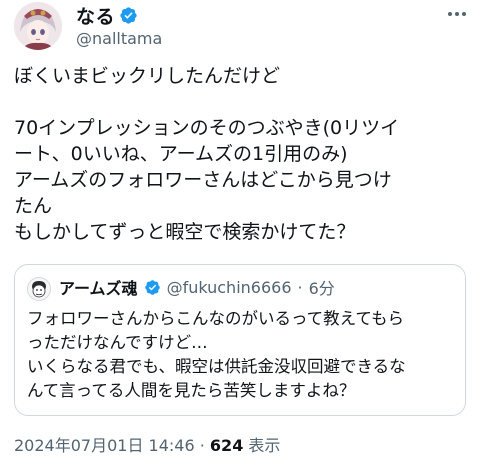  What do you see at coordinates (322, 287) in the screenshot?
I see `quote-timestamp: 6分` at bounding box center [322, 287].